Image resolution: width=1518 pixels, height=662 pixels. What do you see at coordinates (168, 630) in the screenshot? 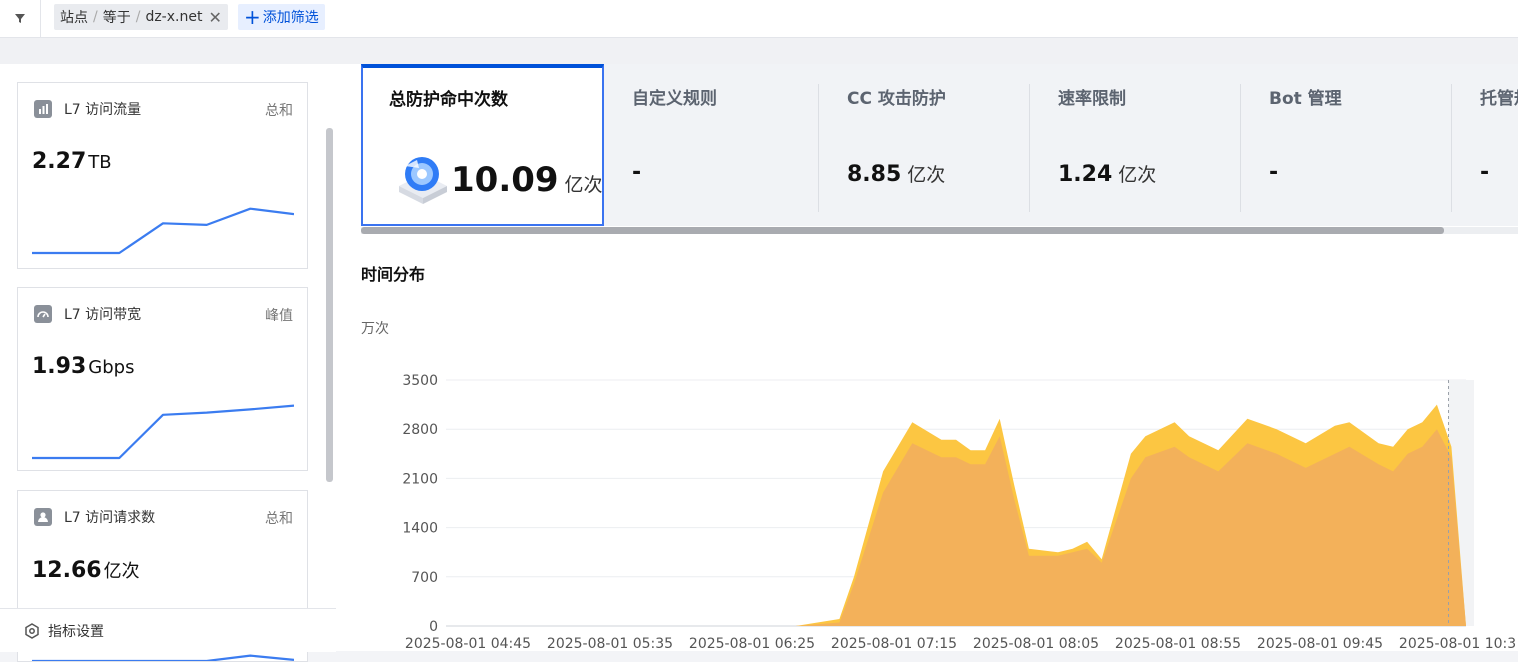
I see `metric-settings-button: 指标设置` at bounding box center [168, 630].